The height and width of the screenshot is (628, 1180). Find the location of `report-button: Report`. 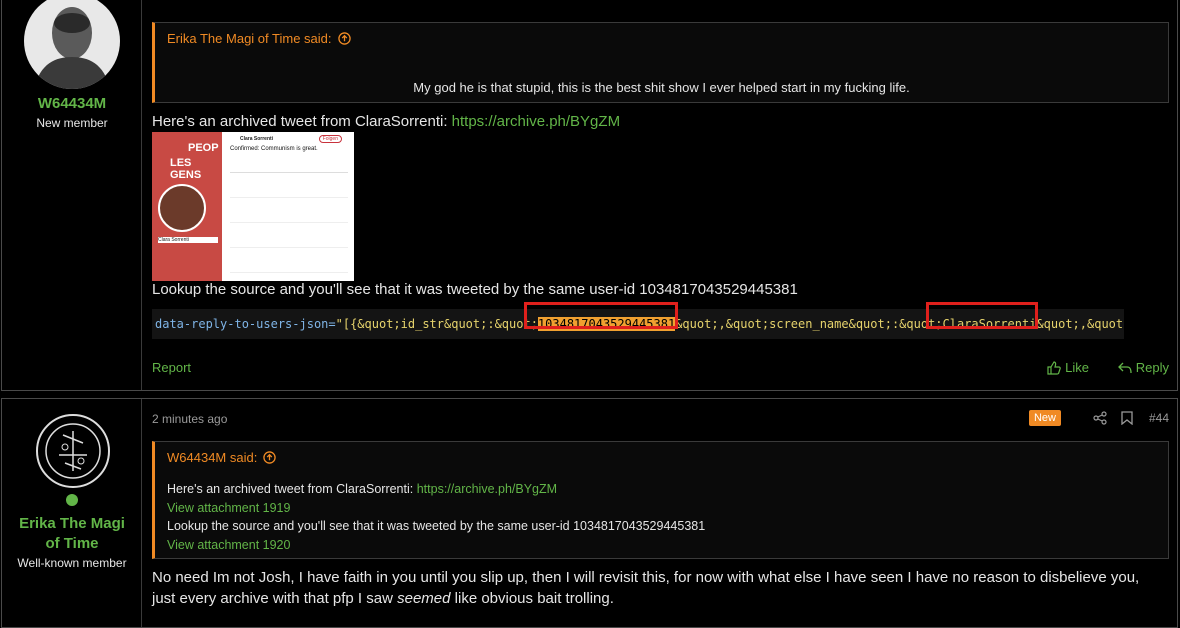

report-button: Report is located at coordinates (171, 367).